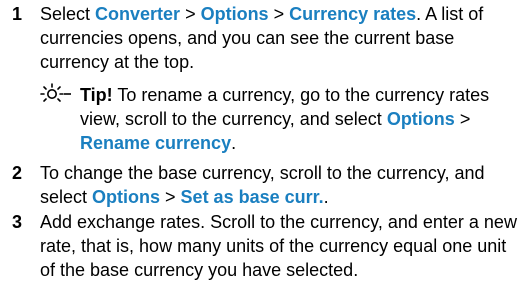 The width and height of the screenshot is (521, 303). What do you see at coordinates (353, 14) in the screenshot?
I see `ui-term-currency-rates: Currency rates` at bounding box center [353, 14].